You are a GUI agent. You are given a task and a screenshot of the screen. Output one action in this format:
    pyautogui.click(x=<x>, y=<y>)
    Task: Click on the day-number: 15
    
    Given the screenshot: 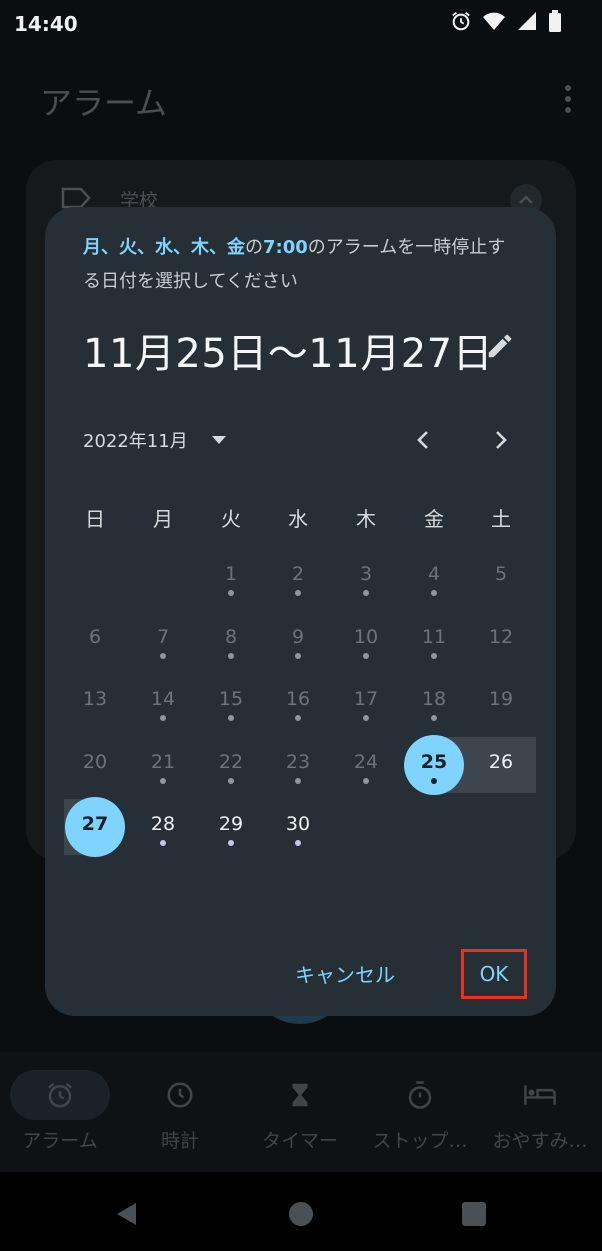 What is the action you would take?
    pyautogui.click(x=231, y=699)
    